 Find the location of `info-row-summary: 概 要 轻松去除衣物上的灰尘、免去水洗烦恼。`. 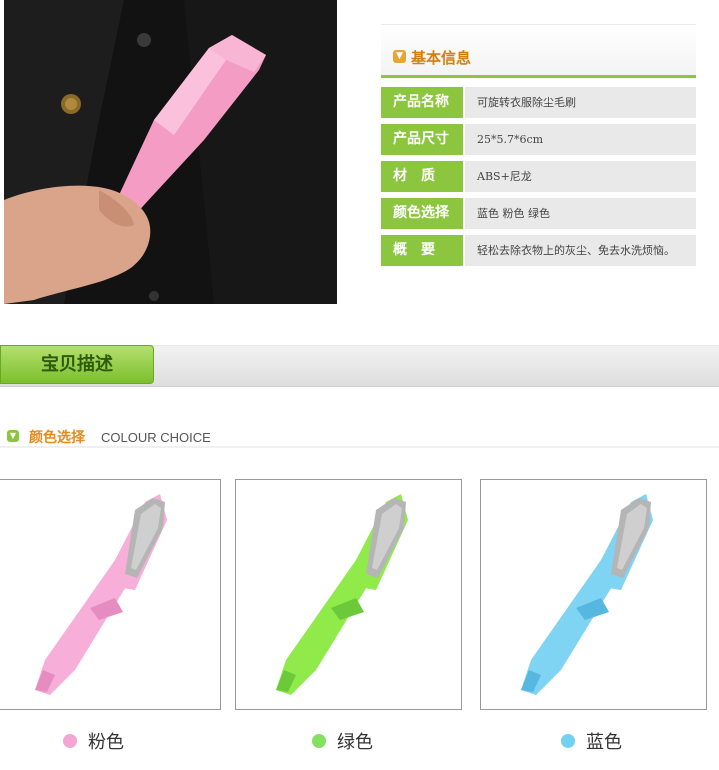

info-row-summary: 概 要 轻松去除衣物上的灰尘、免去水洗烦恼。 is located at coordinates (538, 250).